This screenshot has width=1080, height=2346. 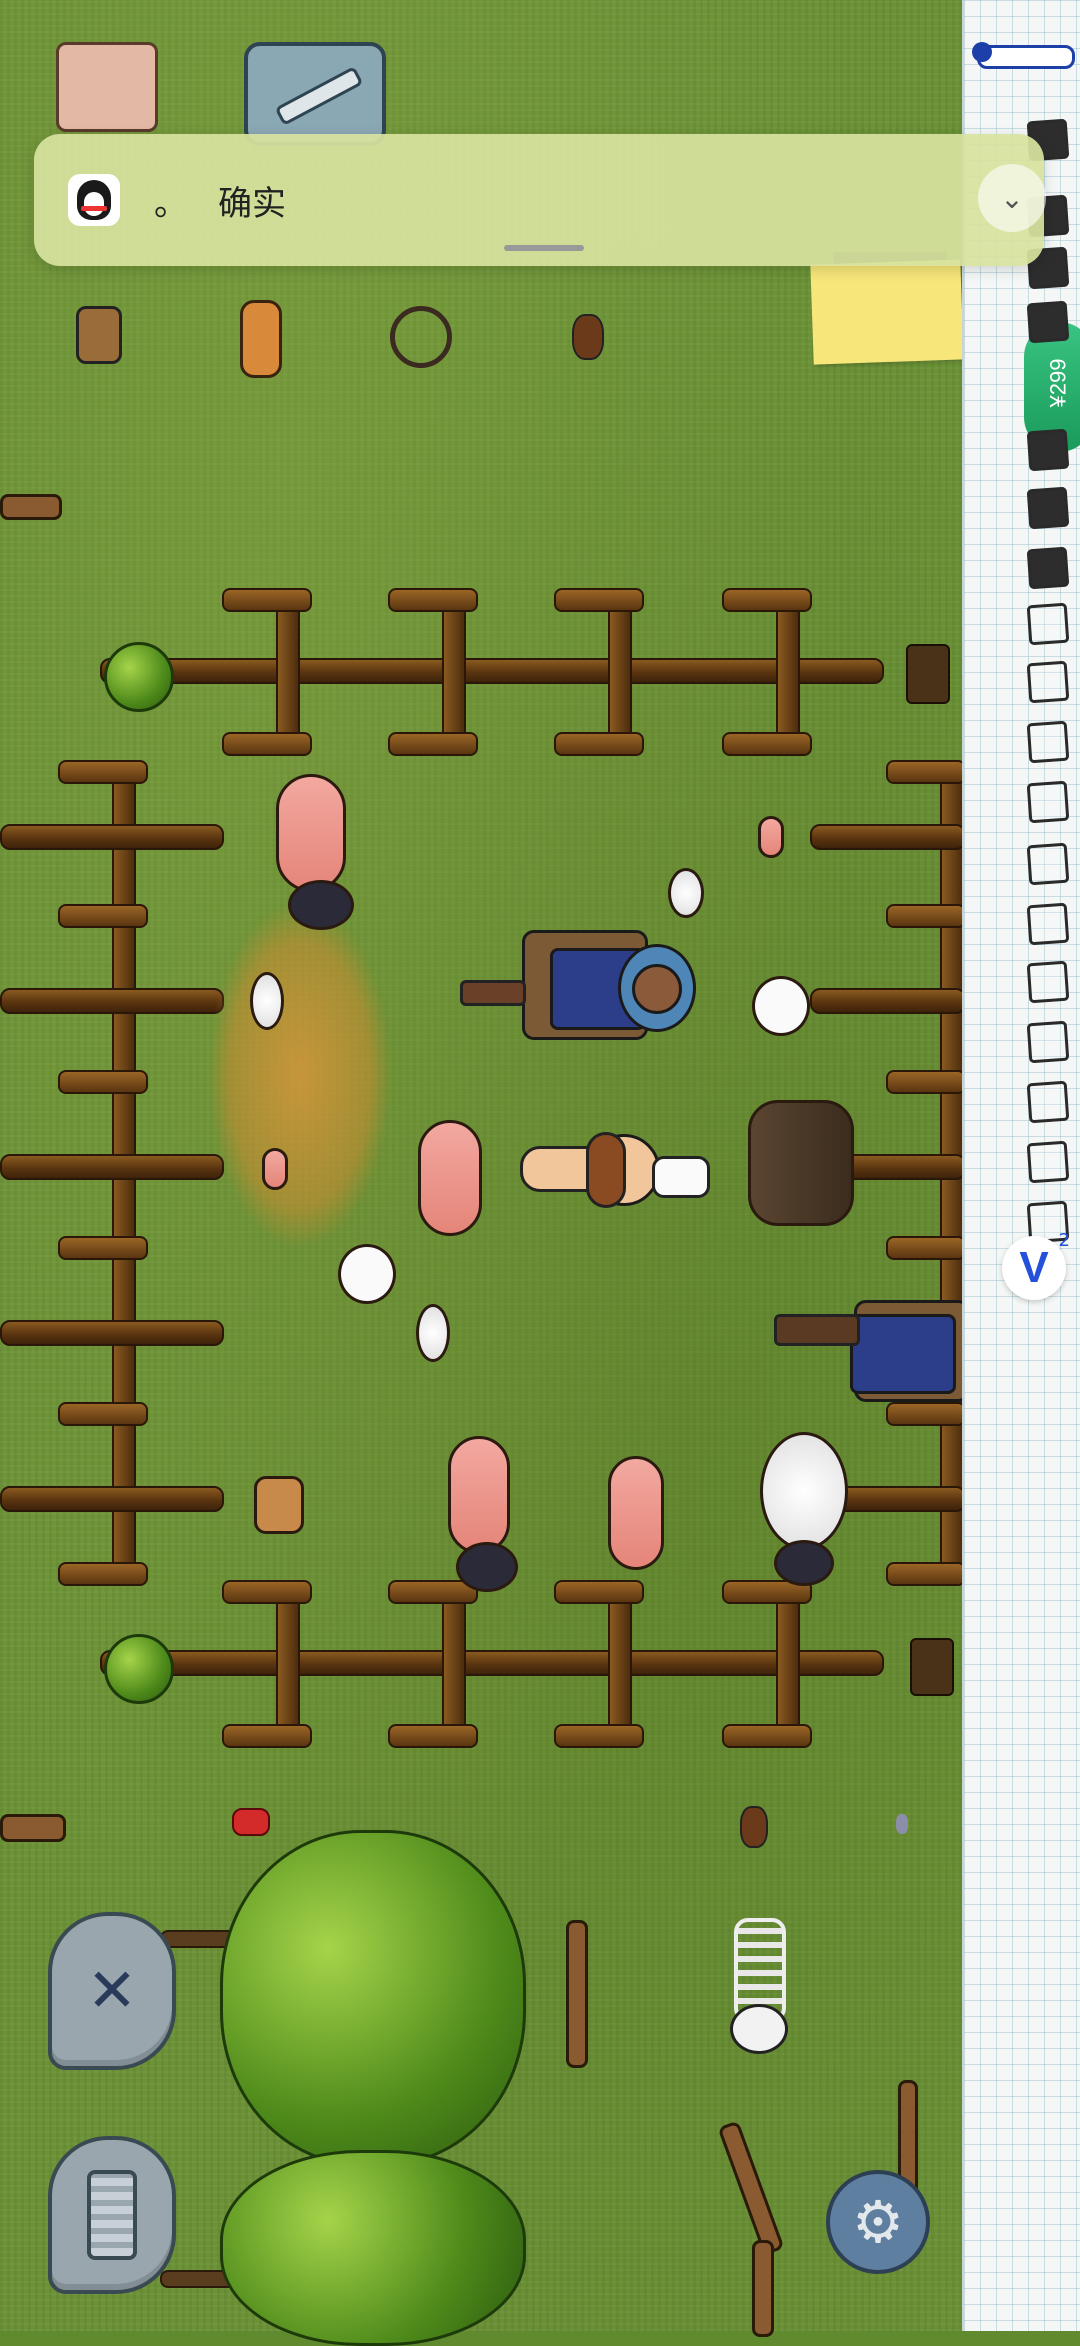 I want to click on keyboard-icon, so click(x=112, y=2215).